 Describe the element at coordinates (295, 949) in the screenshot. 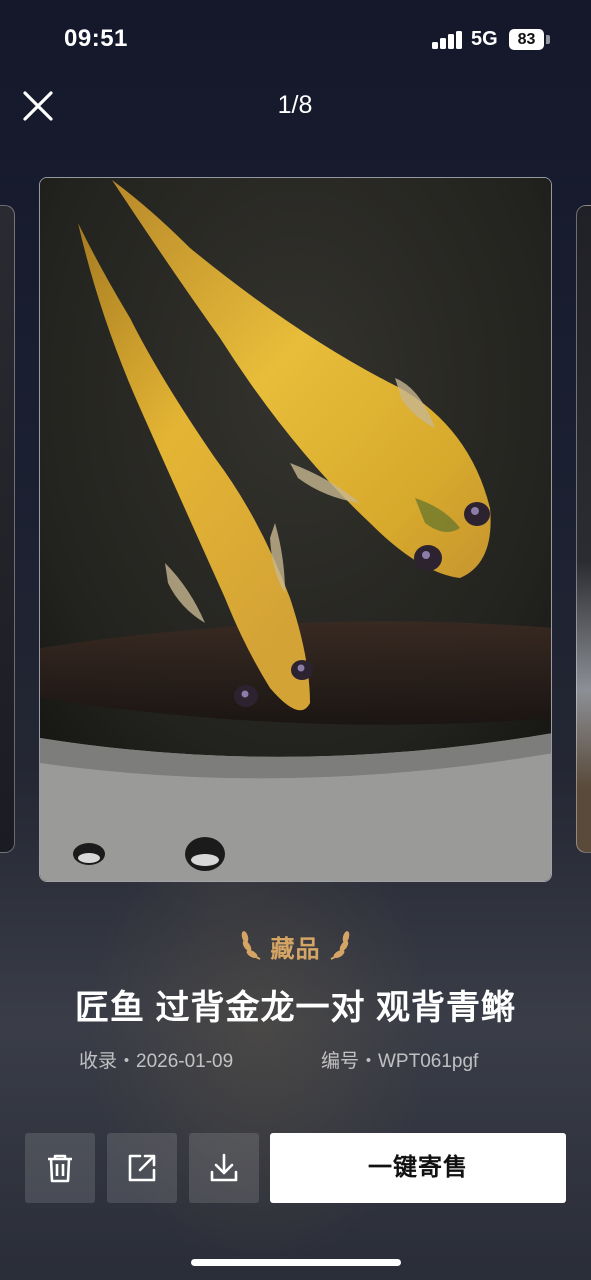

I see `badge-label: 藏品` at that location.